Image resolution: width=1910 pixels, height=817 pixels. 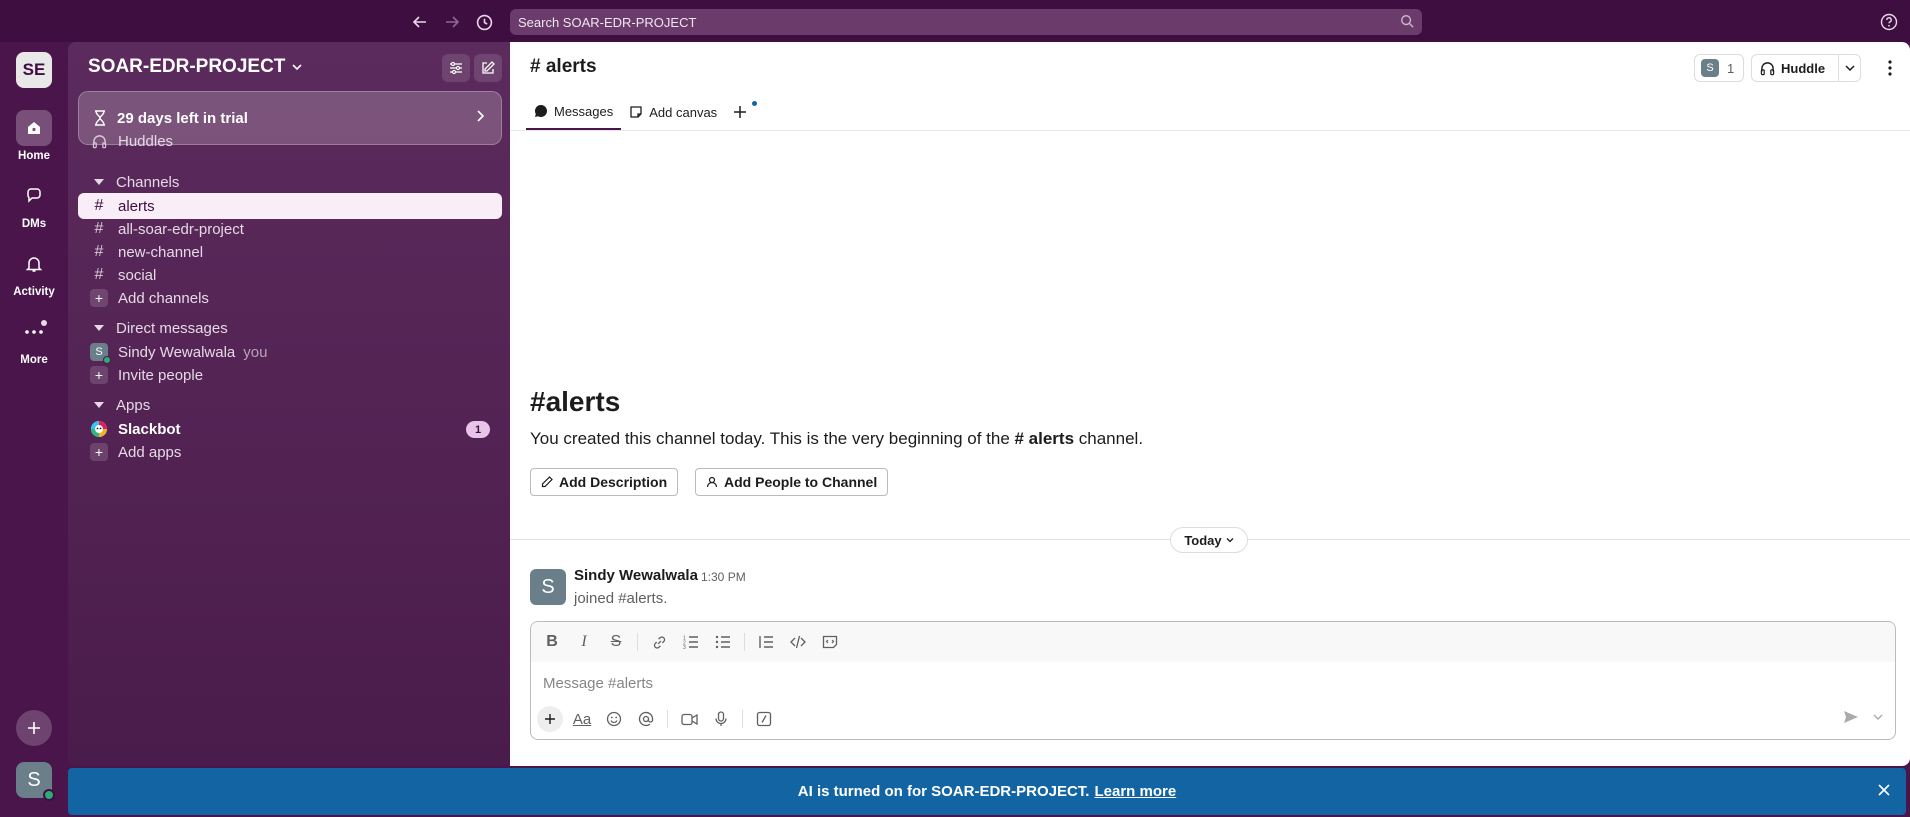 I want to click on compose-button, so click(x=488, y=68).